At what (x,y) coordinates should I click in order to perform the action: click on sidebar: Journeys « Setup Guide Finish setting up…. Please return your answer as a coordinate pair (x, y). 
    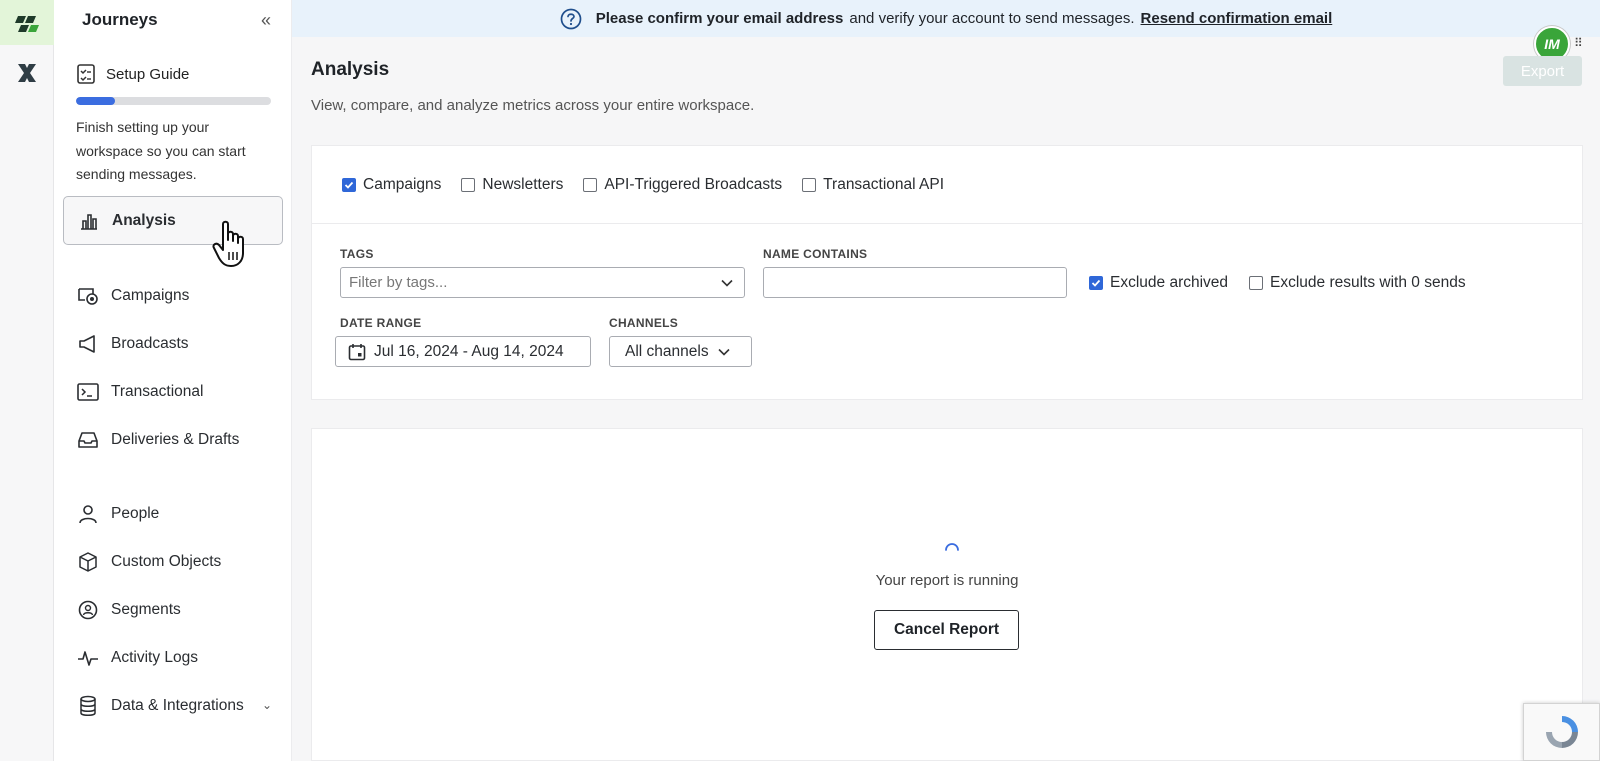
    Looking at the image, I should click on (173, 380).